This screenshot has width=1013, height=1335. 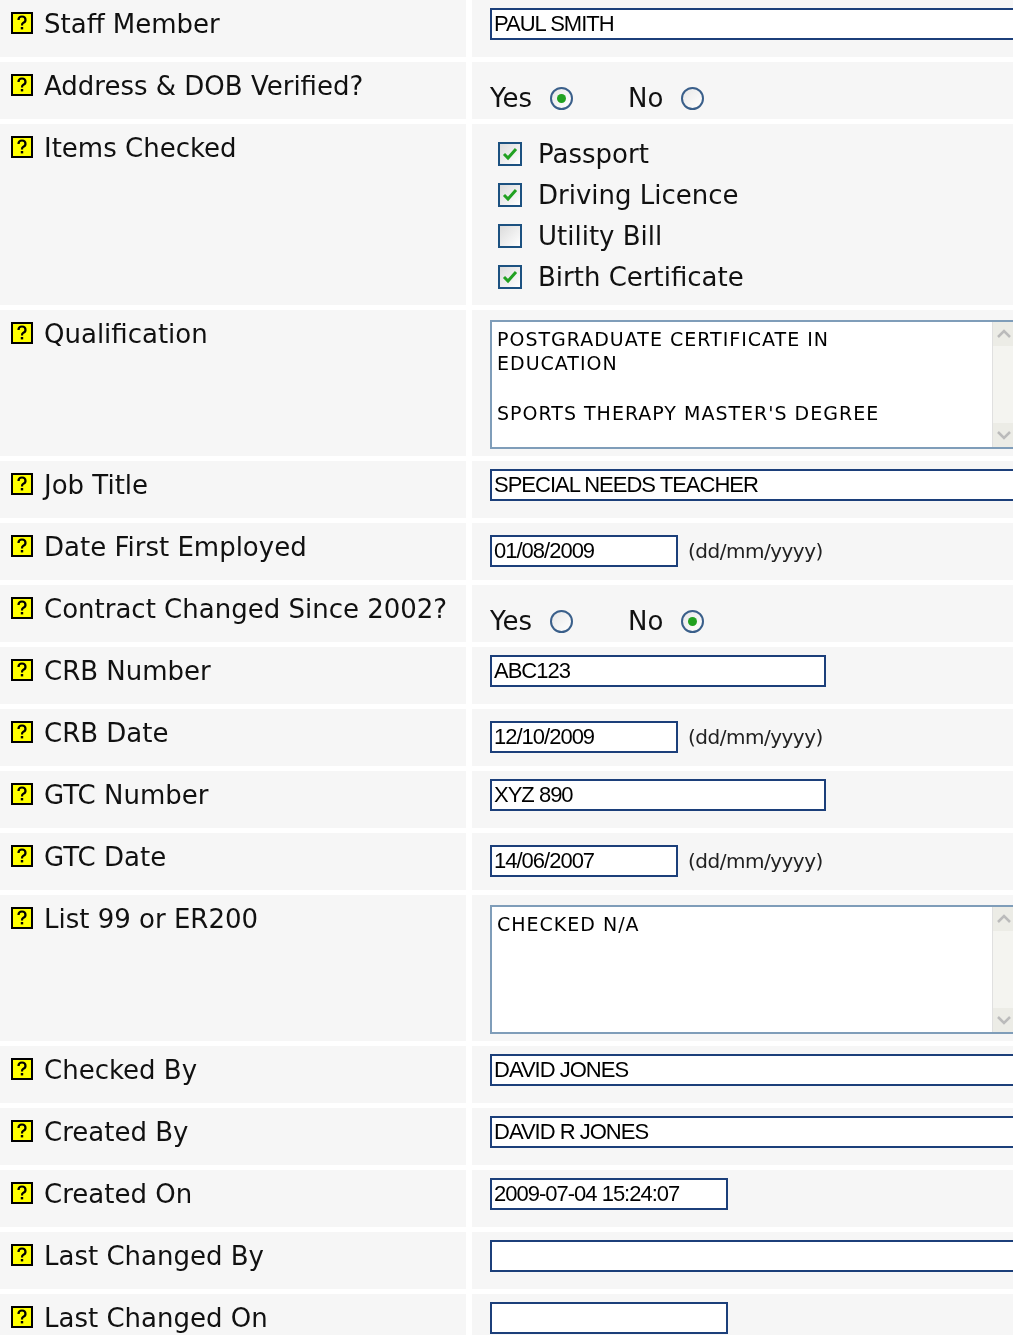 I want to click on field-label: List 99 or ER200, so click(x=151, y=919).